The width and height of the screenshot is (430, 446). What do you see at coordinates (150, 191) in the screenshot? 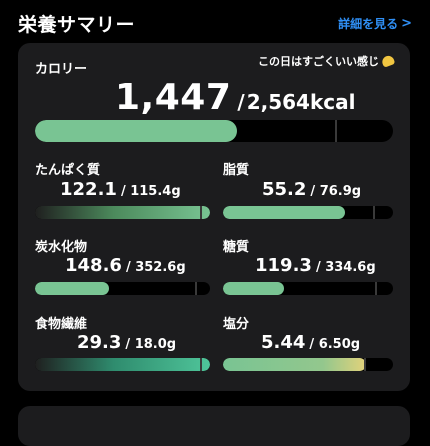
I see `protein-target: / 115.4g` at bounding box center [150, 191].